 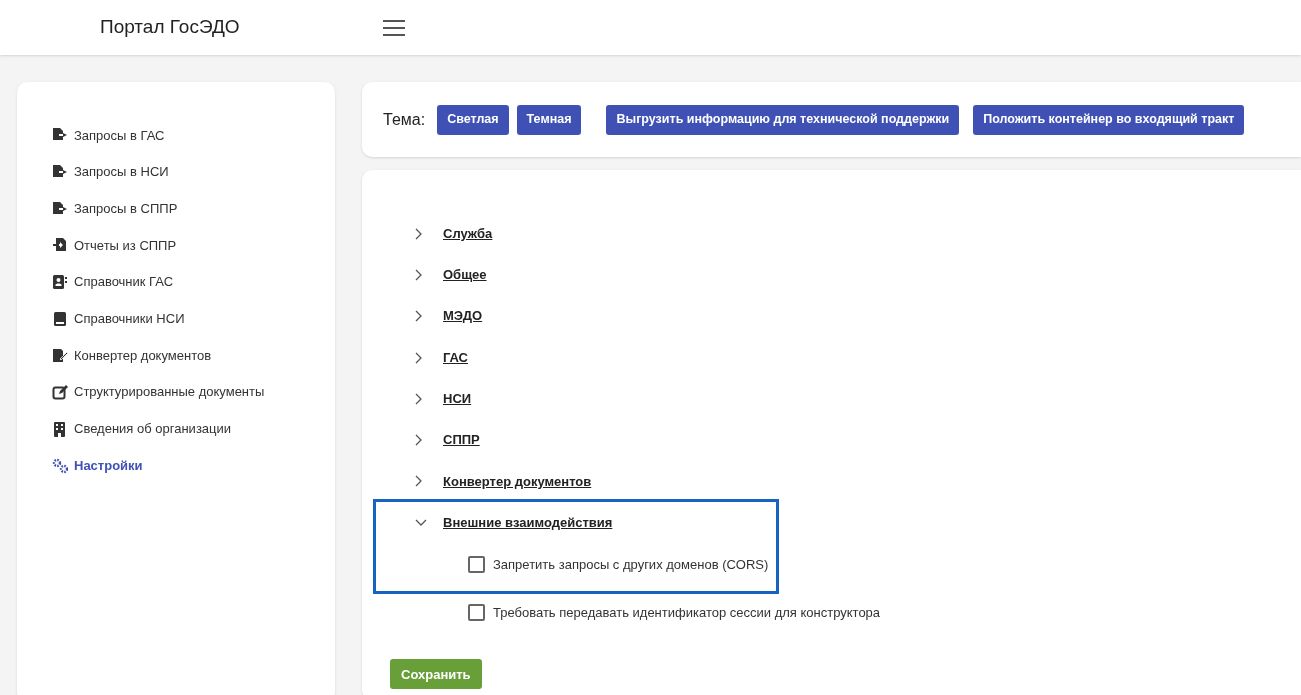 I want to click on sidebar-item: Запросы в ГАС, so click(x=193, y=135).